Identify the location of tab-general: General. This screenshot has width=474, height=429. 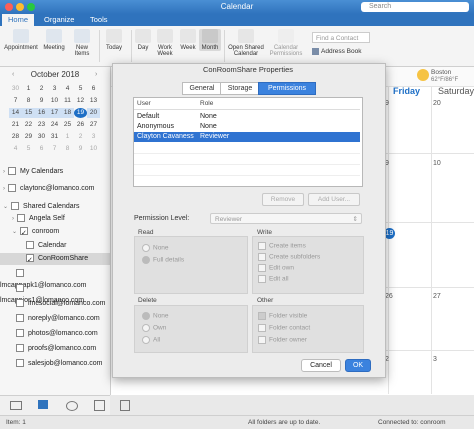
(202, 88).